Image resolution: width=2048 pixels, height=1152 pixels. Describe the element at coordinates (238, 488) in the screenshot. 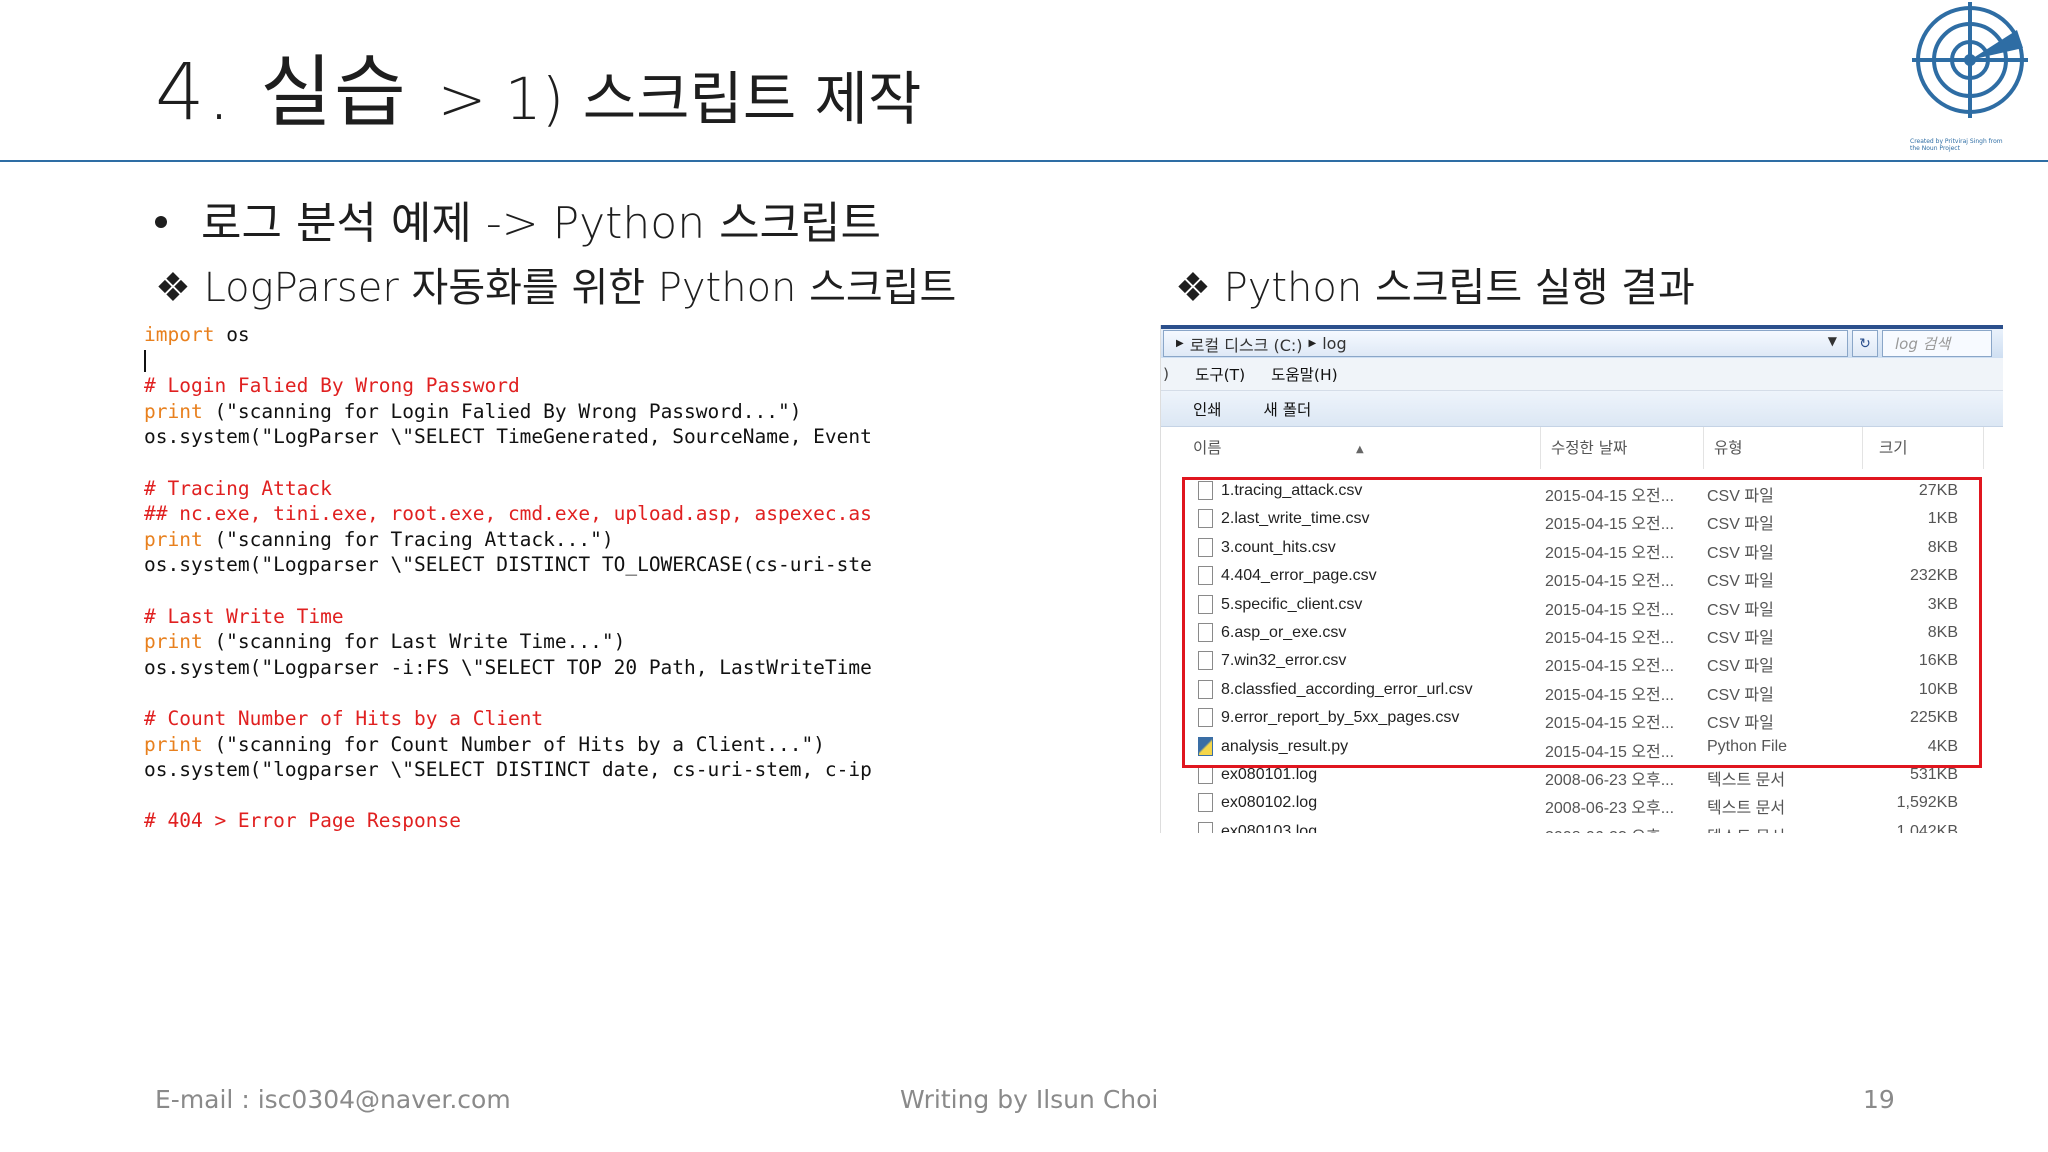

I see `code-comment: # Tracing Attack` at that location.